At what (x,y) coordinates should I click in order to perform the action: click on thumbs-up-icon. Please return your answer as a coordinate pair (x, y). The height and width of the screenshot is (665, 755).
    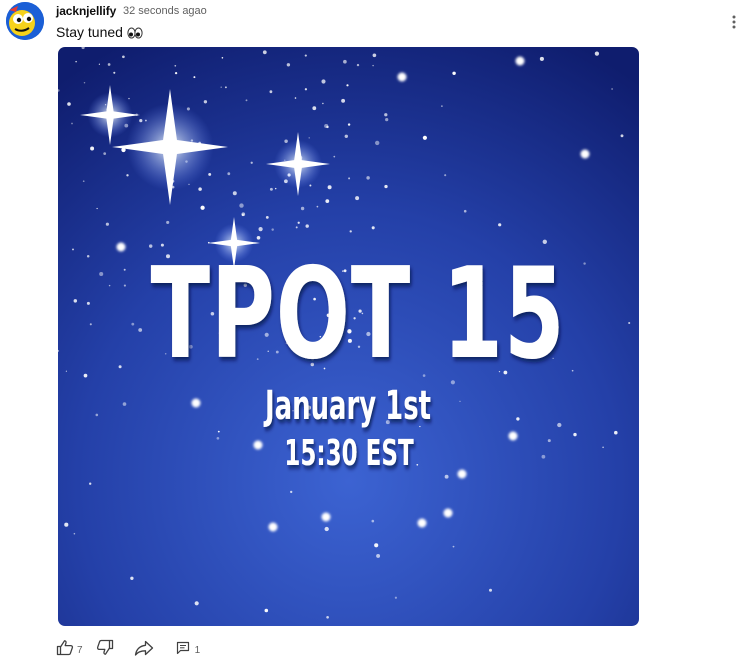
    Looking at the image, I should click on (65, 650).